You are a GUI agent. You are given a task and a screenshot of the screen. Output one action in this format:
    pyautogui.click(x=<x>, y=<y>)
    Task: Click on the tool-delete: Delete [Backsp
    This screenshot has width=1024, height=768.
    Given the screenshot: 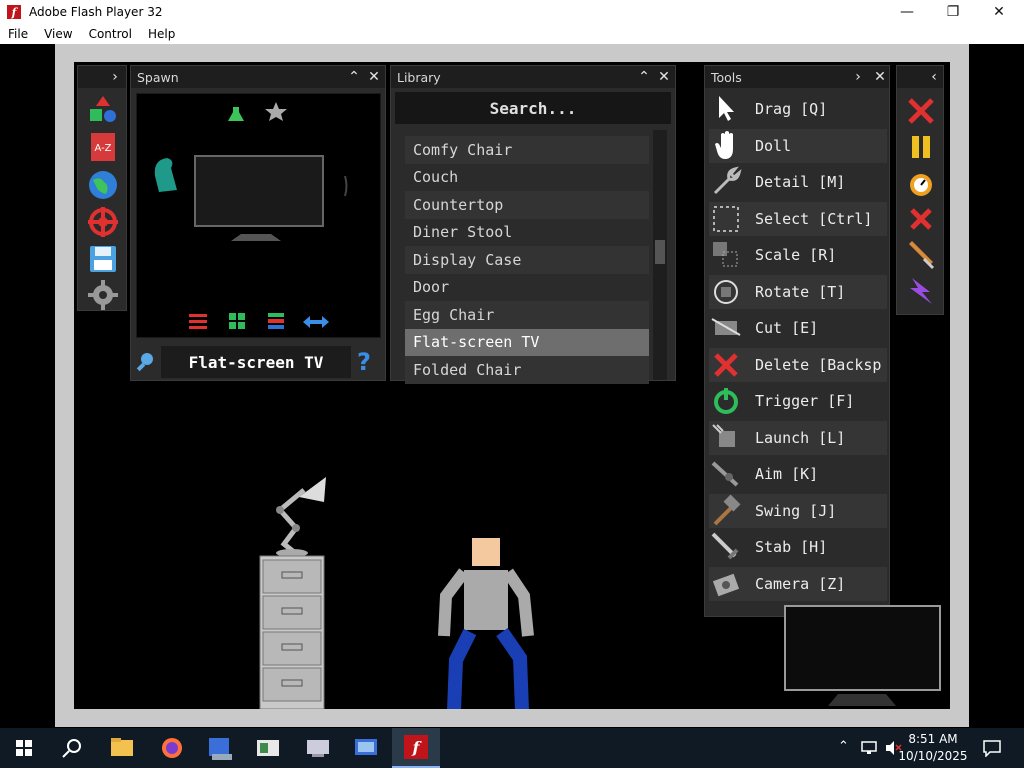 What is the action you would take?
    pyautogui.click(x=798, y=364)
    